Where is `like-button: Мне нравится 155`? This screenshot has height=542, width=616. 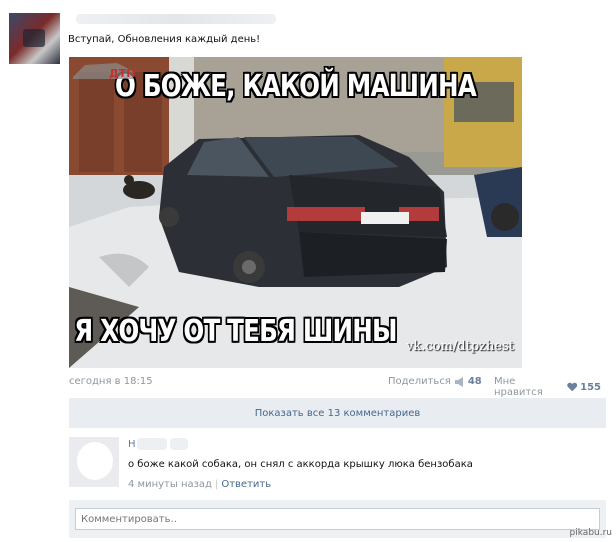
like-button: Мне нравится 155 is located at coordinates (547, 387).